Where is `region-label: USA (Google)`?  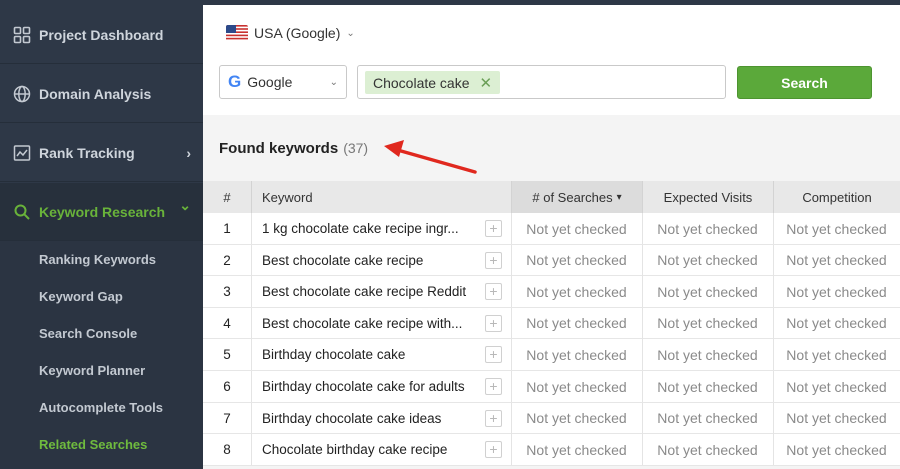 region-label: USA (Google) is located at coordinates (297, 33).